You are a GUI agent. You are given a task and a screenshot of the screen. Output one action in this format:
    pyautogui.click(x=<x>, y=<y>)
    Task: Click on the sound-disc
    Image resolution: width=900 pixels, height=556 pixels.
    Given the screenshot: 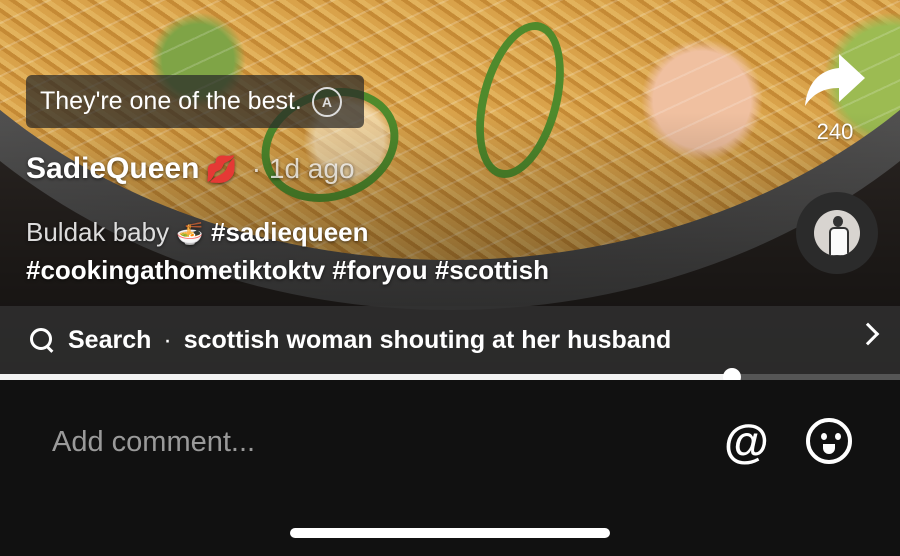 What is the action you would take?
    pyautogui.click(x=837, y=233)
    